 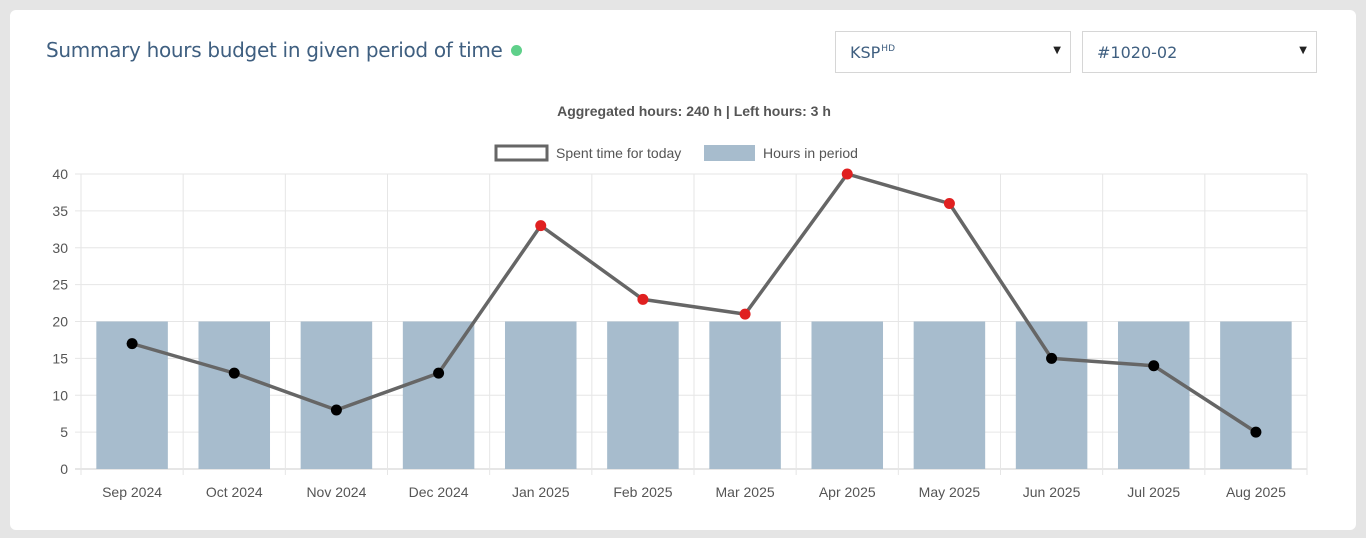 What do you see at coordinates (234, 492) in the screenshot?
I see `x-tick-label: Oct 2024` at bounding box center [234, 492].